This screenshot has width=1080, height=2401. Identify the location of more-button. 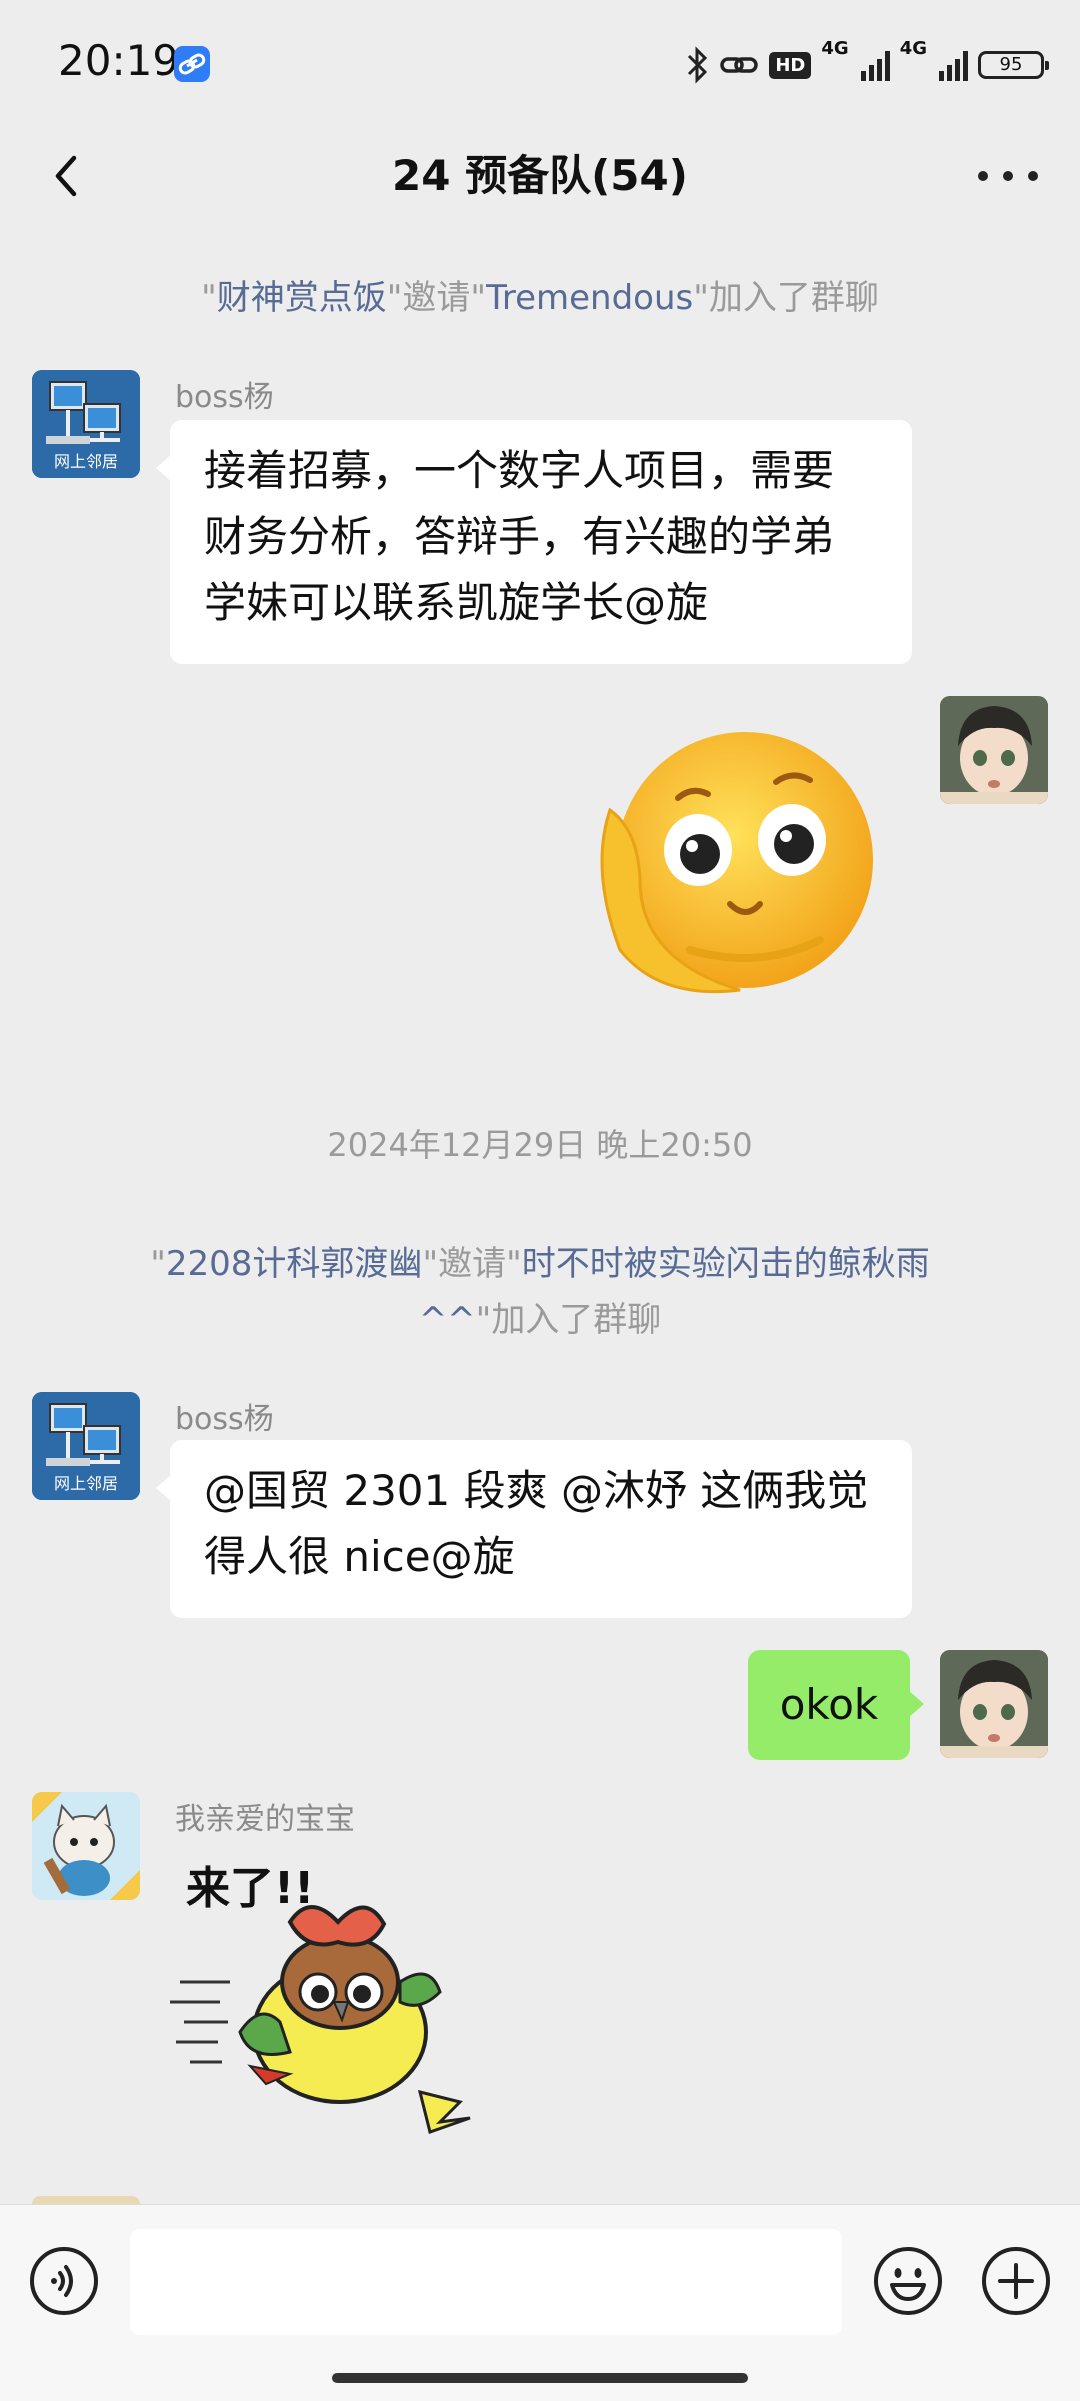
(1008, 176).